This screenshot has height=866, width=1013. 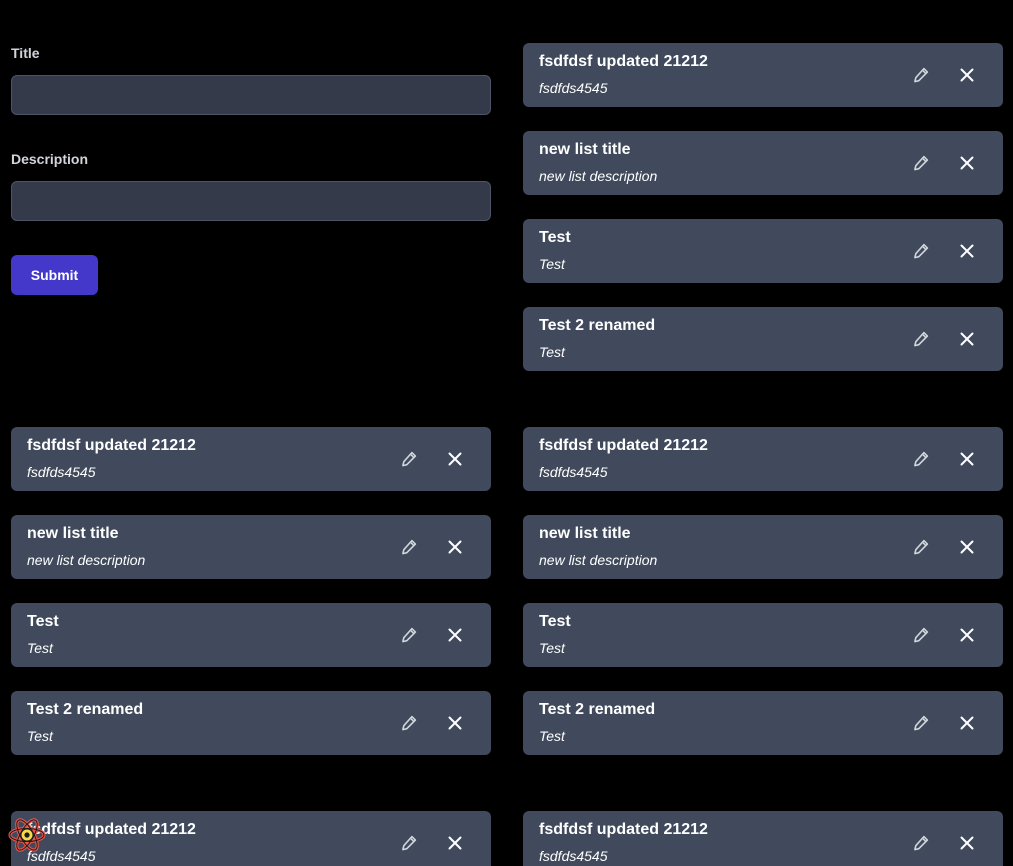 What do you see at coordinates (251, 201) in the screenshot?
I see `description-input` at bounding box center [251, 201].